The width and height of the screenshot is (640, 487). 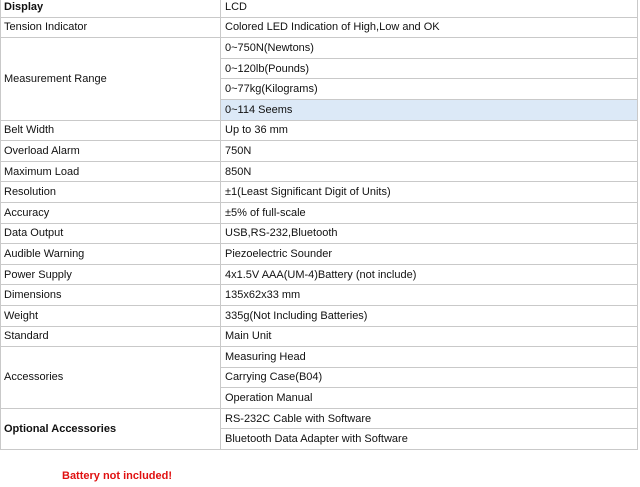 What do you see at coordinates (429, 109) in the screenshot?
I see `row-value-range-4: 0~114 Seems` at bounding box center [429, 109].